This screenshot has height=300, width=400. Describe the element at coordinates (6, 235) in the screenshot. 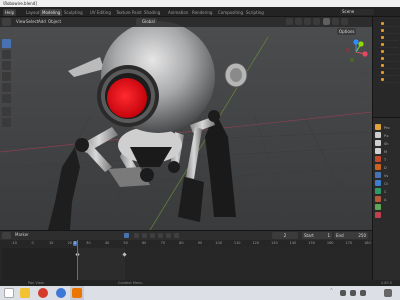

I see `timeline-editor-type-button` at that location.